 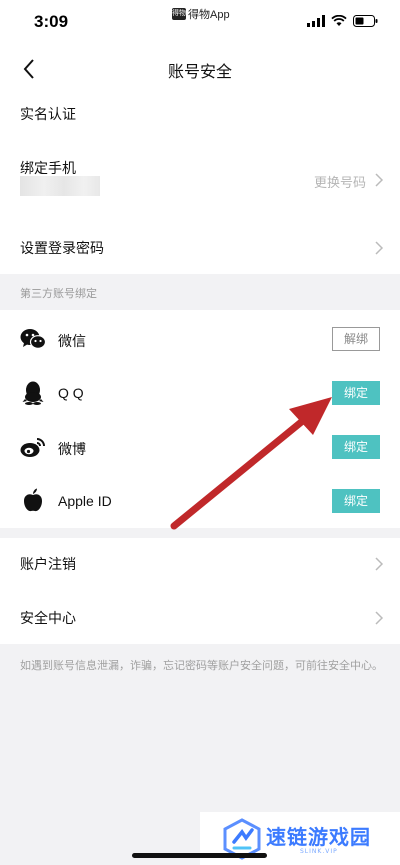 I want to click on apple-bind-button: 绑定, so click(x=356, y=501).